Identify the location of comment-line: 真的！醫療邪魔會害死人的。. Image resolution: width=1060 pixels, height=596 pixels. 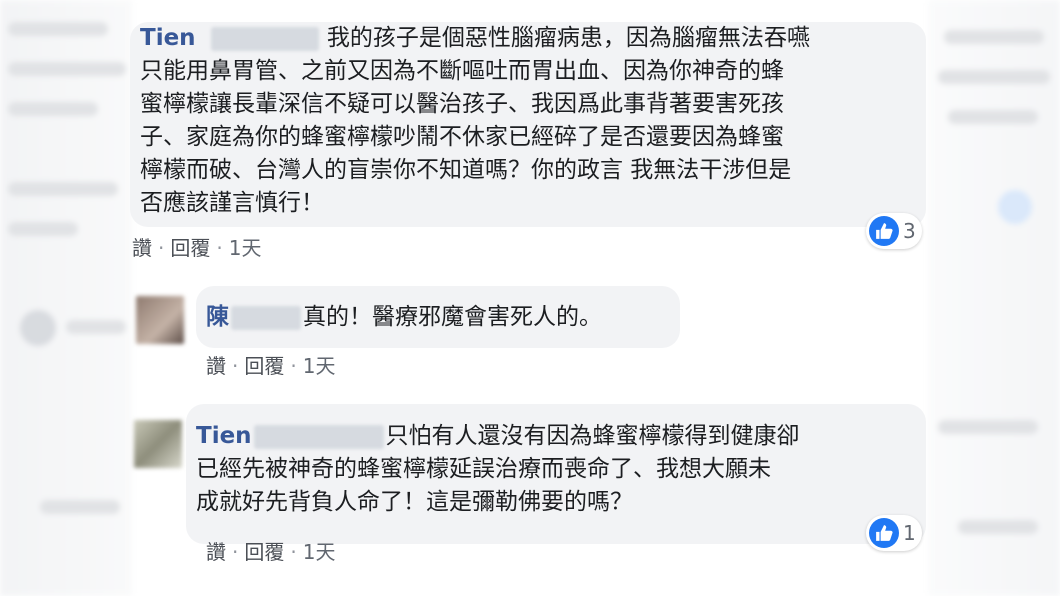
(452, 317).